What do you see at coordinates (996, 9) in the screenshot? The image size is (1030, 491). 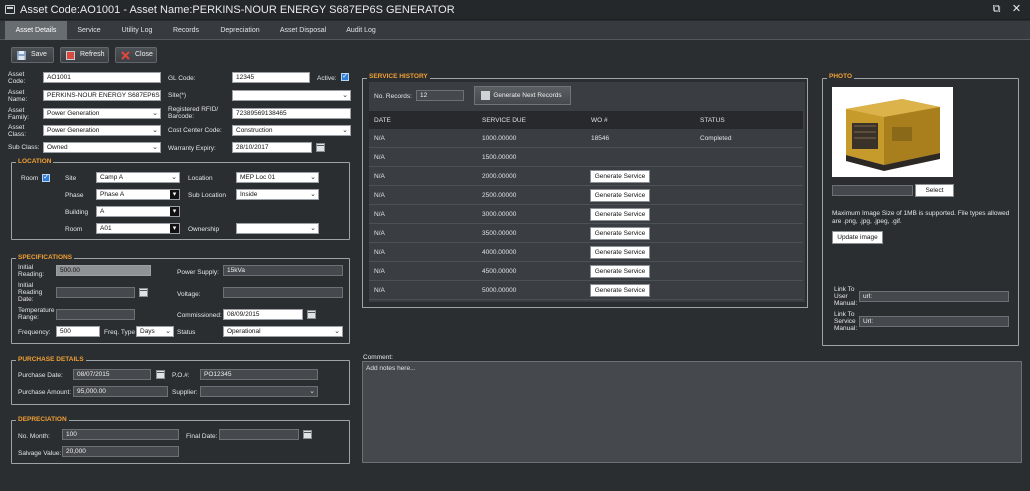 I see `restore-icon: ⧉` at bounding box center [996, 9].